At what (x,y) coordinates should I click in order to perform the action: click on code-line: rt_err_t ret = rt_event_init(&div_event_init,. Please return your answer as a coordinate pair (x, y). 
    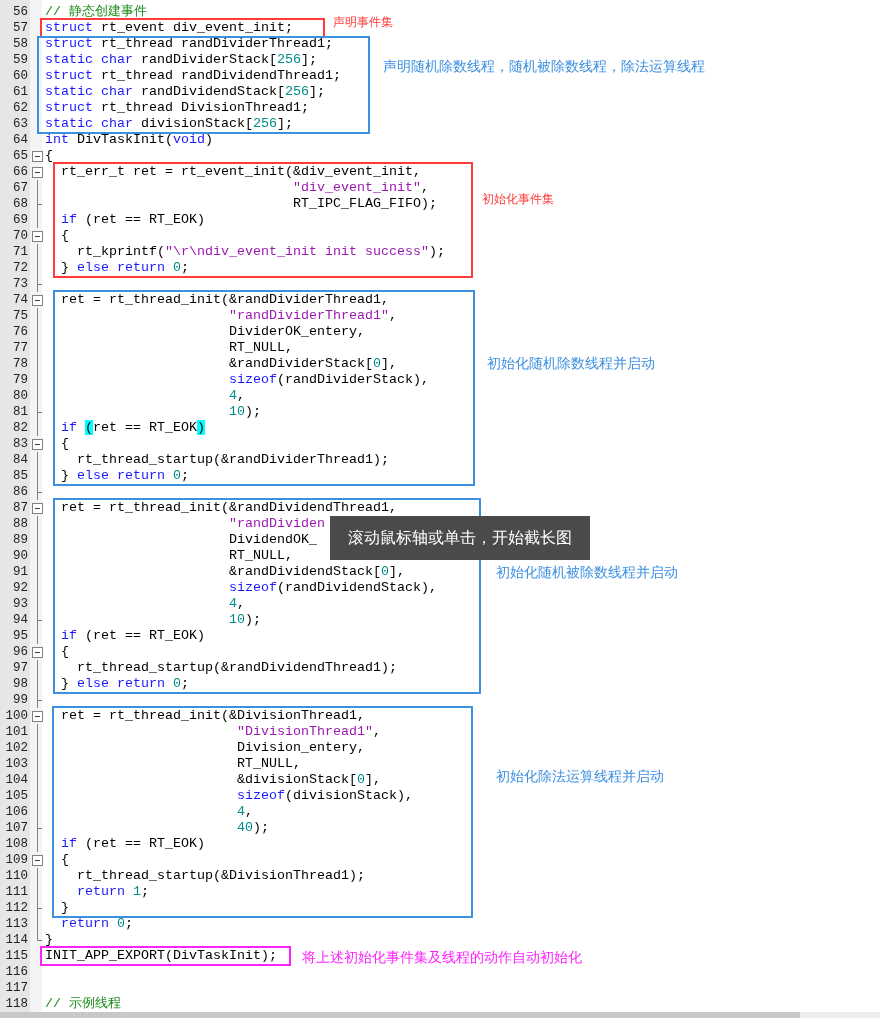
    Looking at the image, I should click on (240, 172).